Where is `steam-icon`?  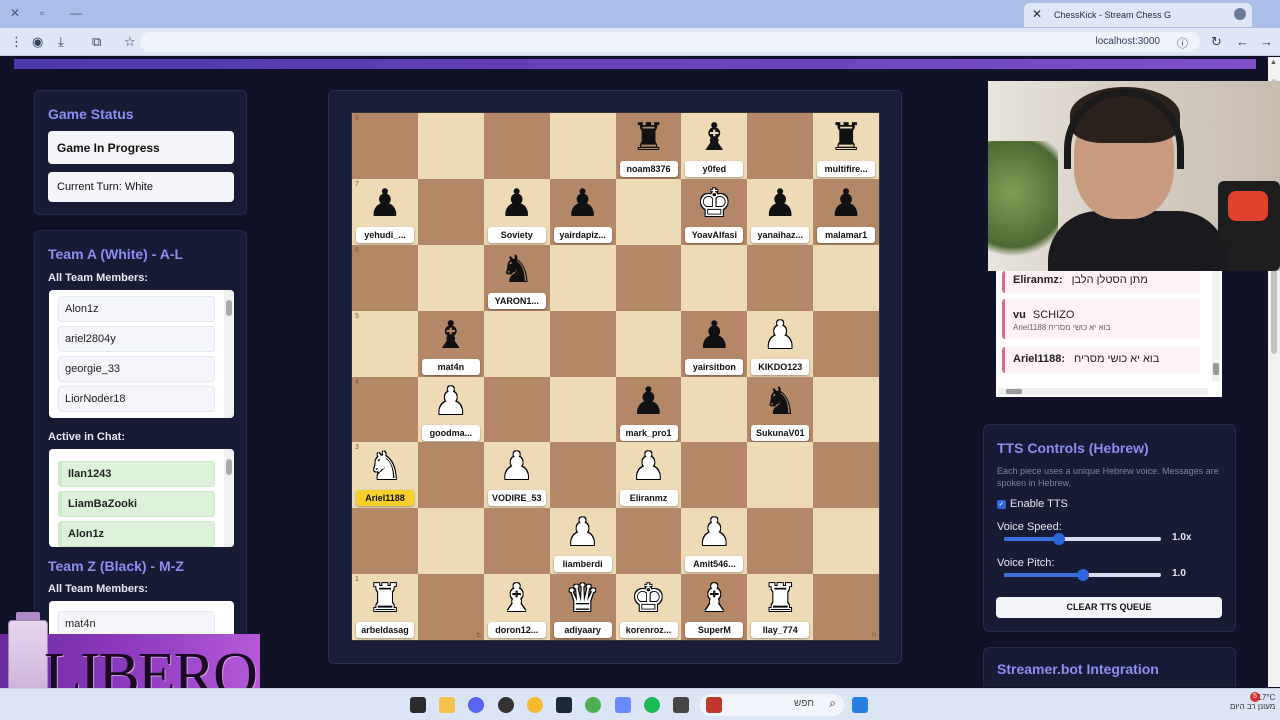
steam-icon is located at coordinates (564, 705).